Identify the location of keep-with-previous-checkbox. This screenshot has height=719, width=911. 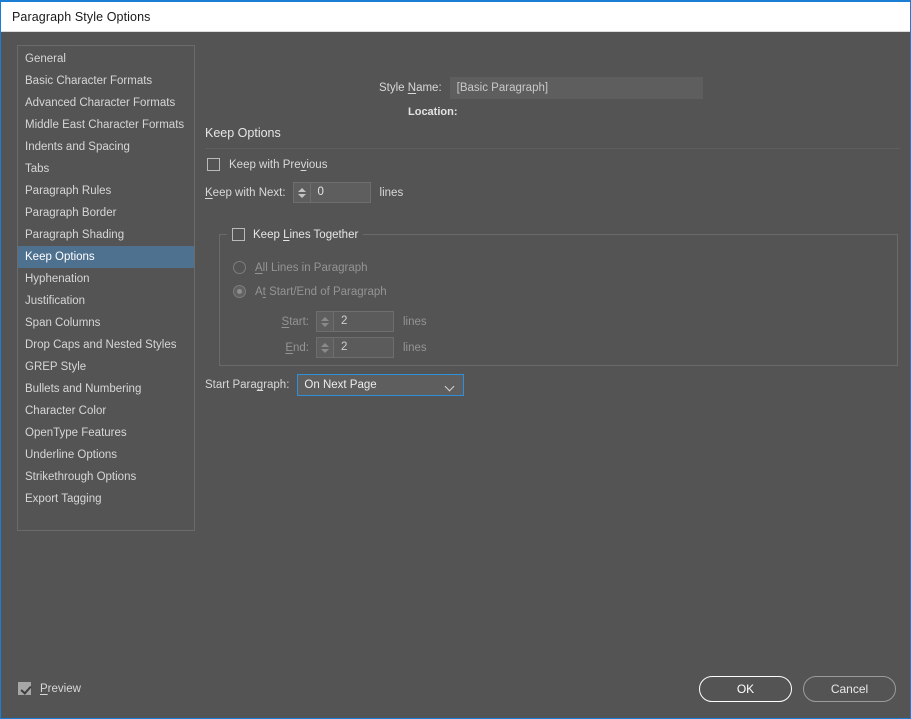
(213, 164).